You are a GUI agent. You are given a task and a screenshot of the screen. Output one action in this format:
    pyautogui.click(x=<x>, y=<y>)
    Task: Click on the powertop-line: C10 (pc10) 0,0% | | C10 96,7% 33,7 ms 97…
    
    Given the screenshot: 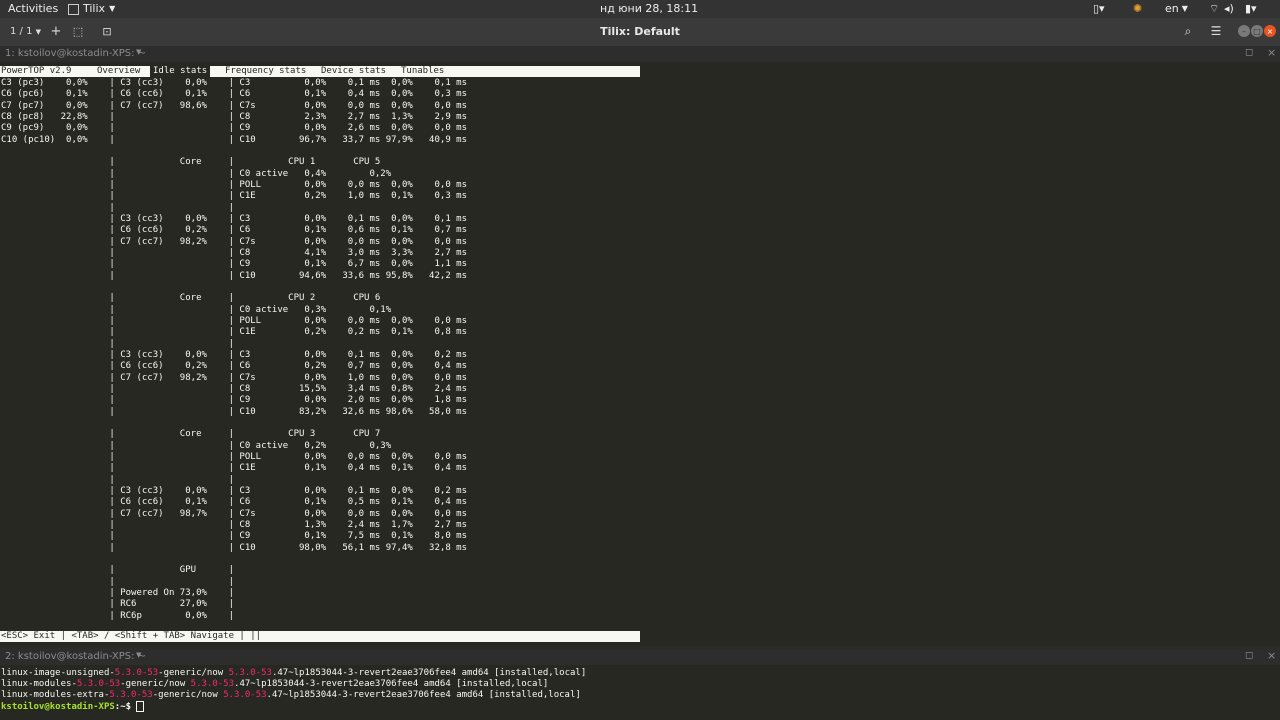 What is the action you would take?
    pyautogui.click(x=234, y=139)
    